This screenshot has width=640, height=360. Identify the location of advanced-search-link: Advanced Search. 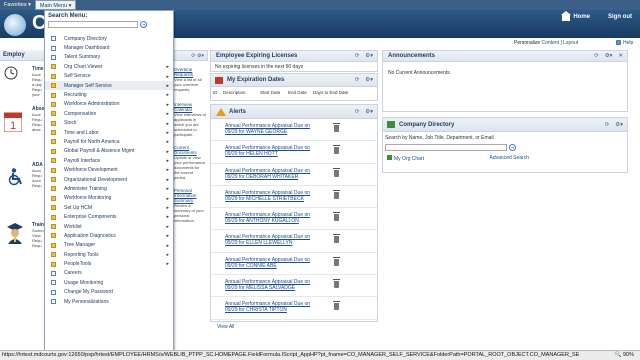
(554, 158).